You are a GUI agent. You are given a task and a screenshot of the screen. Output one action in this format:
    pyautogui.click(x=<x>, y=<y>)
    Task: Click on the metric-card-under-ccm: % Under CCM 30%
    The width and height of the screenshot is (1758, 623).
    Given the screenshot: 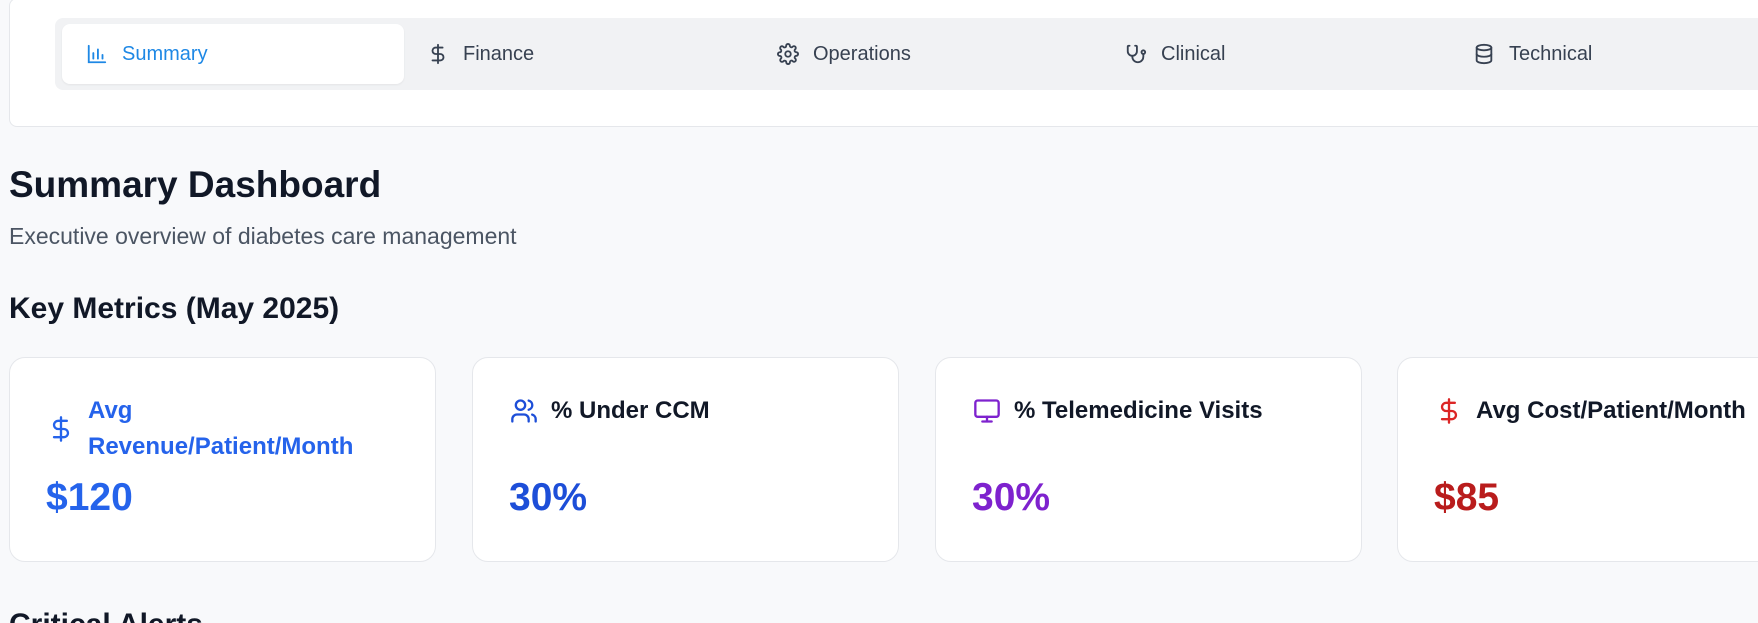 What is the action you would take?
    pyautogui.click(x=685, y=459)
    